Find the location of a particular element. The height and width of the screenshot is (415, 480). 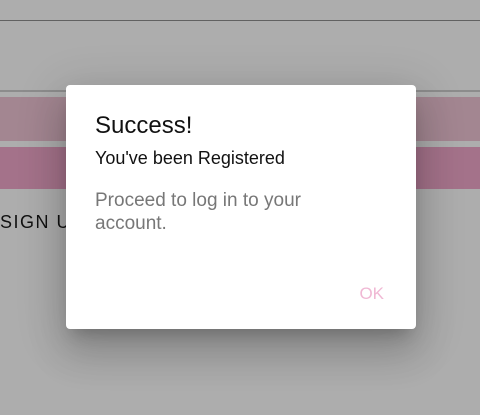

dialog-title: Success! is located at coordinates (144, 125).